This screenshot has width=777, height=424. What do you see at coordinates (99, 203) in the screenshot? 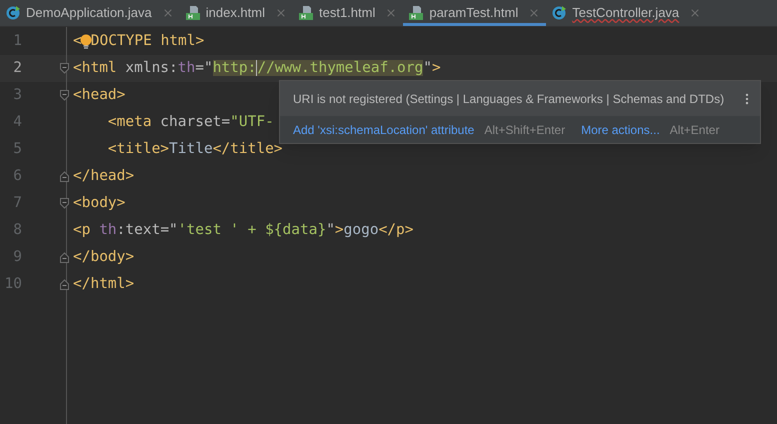
I see `code-text: <body>` at bounding box center [99, 203].